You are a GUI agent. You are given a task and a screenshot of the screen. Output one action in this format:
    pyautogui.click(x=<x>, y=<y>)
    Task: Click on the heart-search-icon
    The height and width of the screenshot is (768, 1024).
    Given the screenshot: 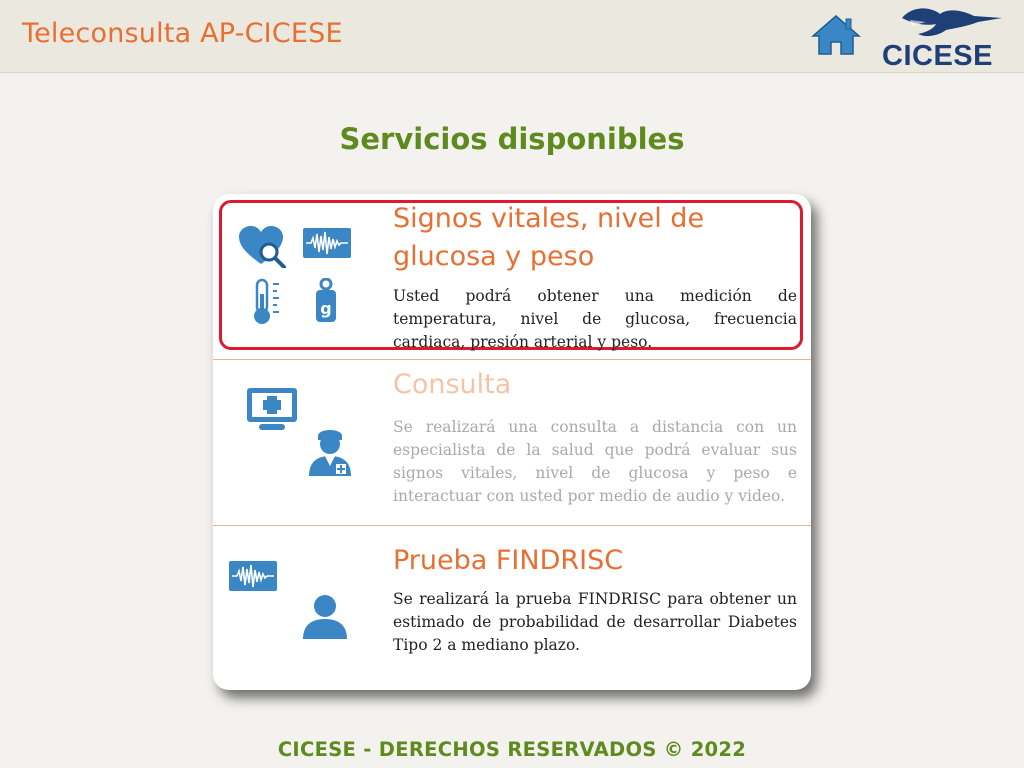 What is the action you would take?
    pyautogui.click(x=262, y=247)
    